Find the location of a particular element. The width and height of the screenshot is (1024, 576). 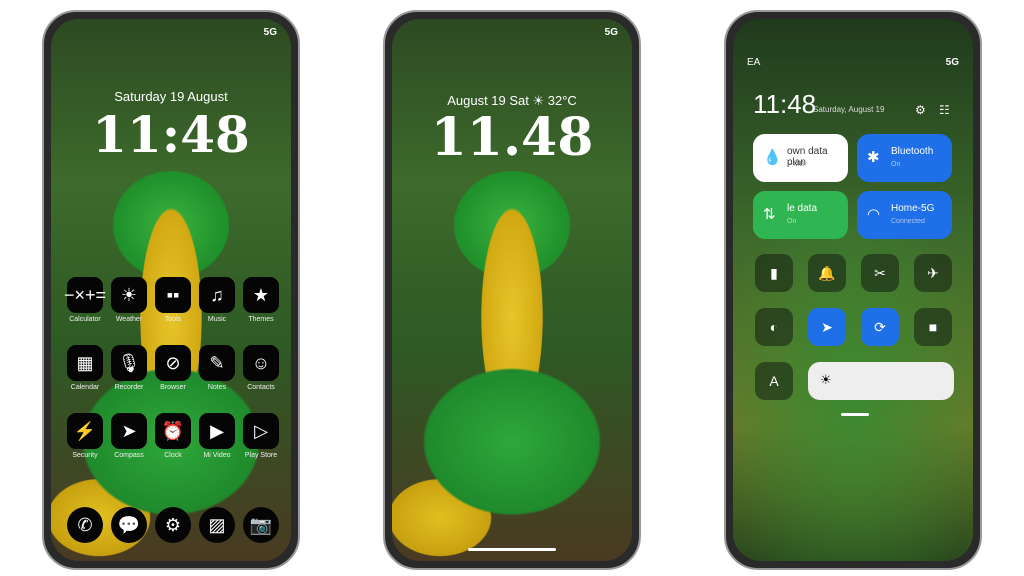

app-browser: ⊘ Browser is located at coordinates (173, 368).